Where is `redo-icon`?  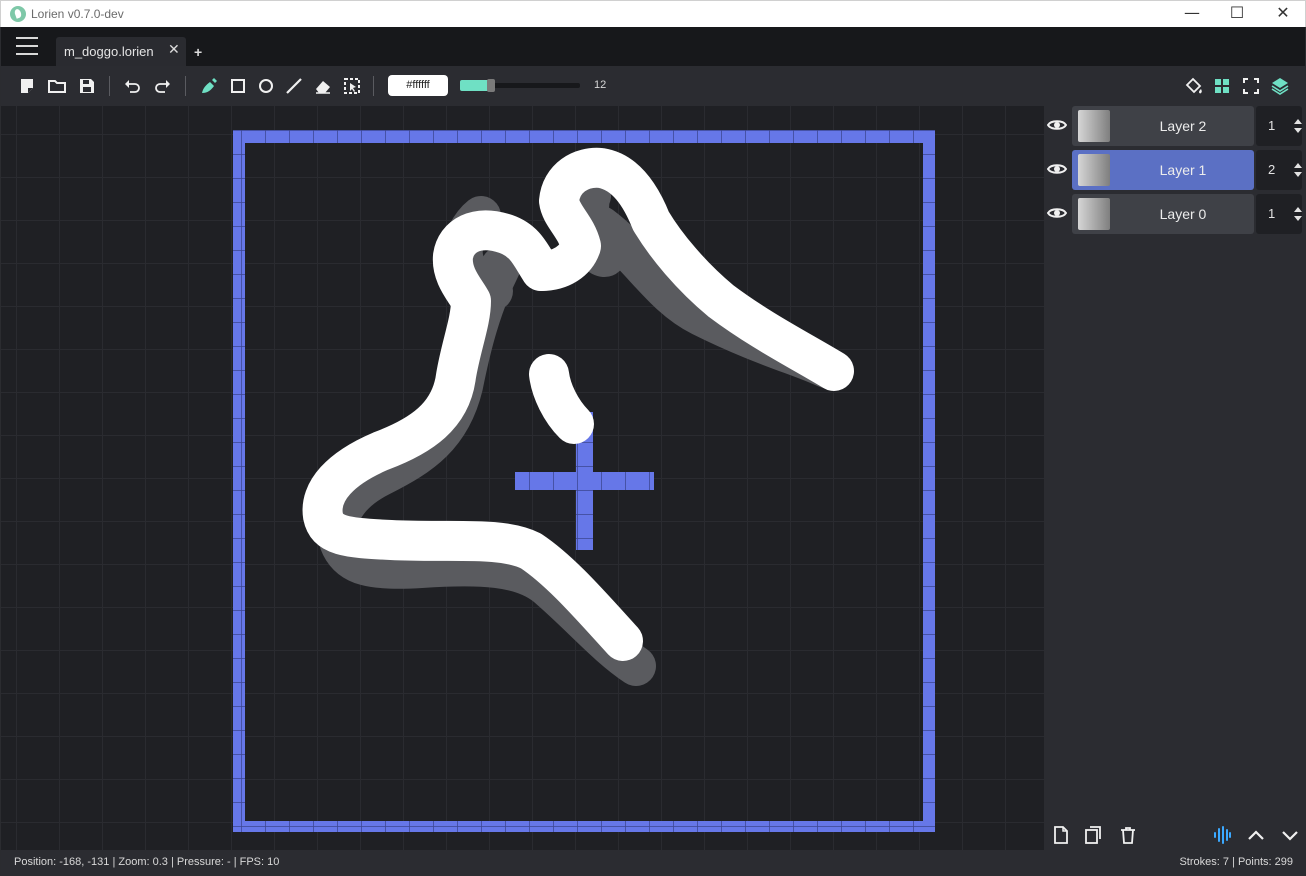
redo-icon is located at coordinates (163, 86).